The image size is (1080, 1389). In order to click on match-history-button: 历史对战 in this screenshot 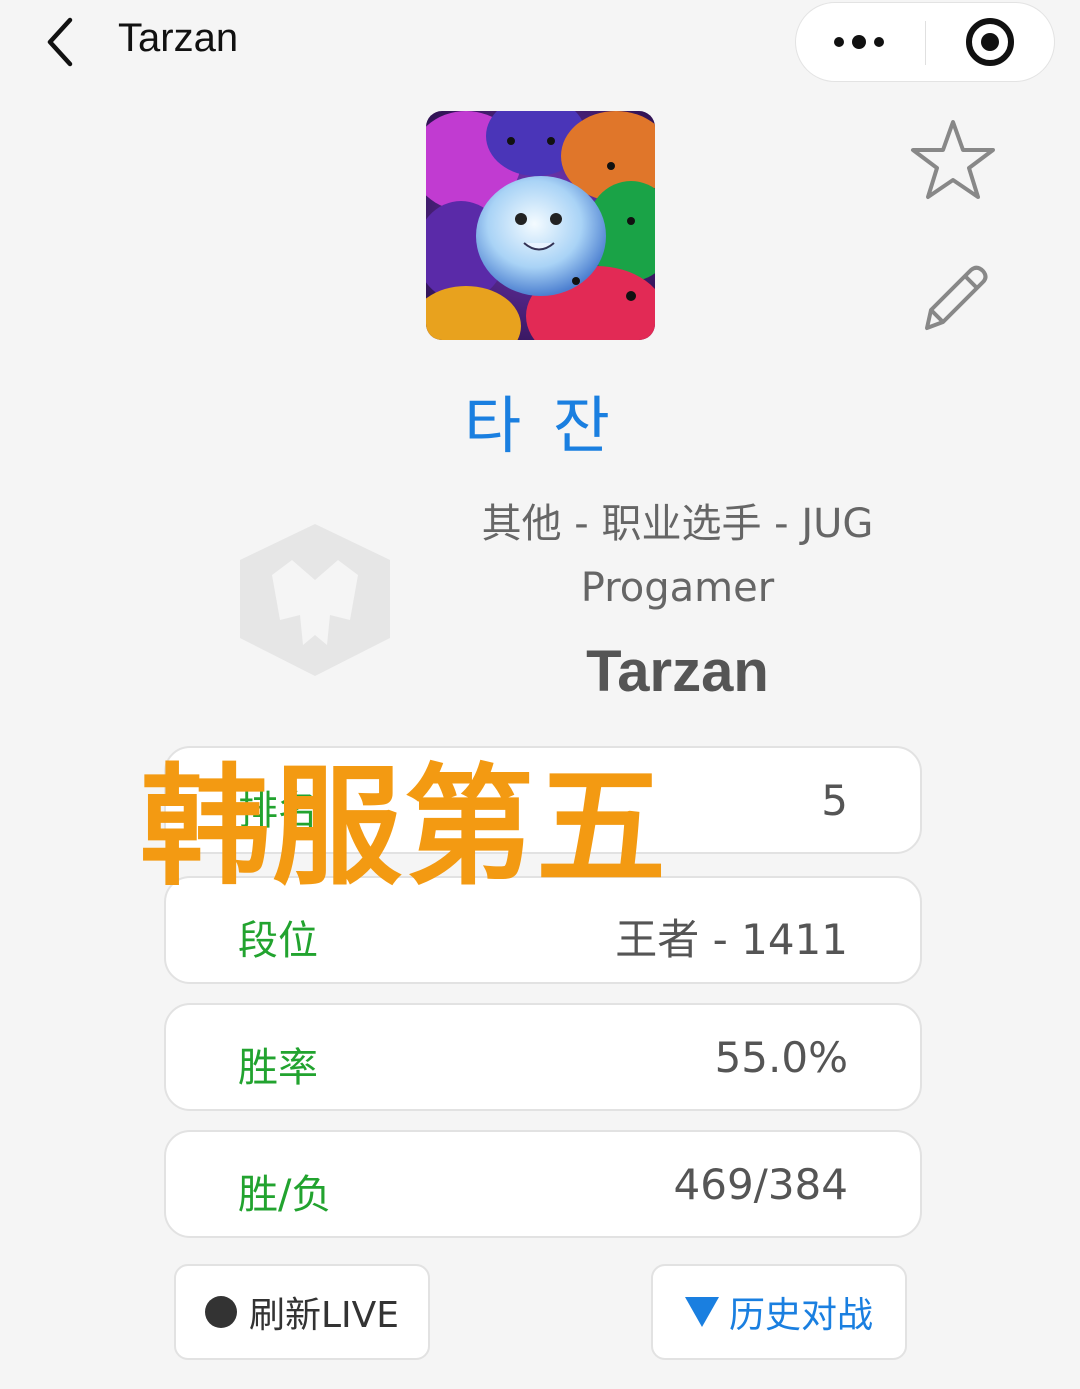, I will do `click(779, 1312)`.